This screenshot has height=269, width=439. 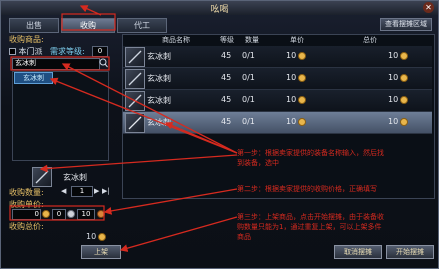 What do you see at coordinates (410, 252) in the screenshot?
I see `start-stall-button: 开始摆摊` at bounding box center [410, 252].